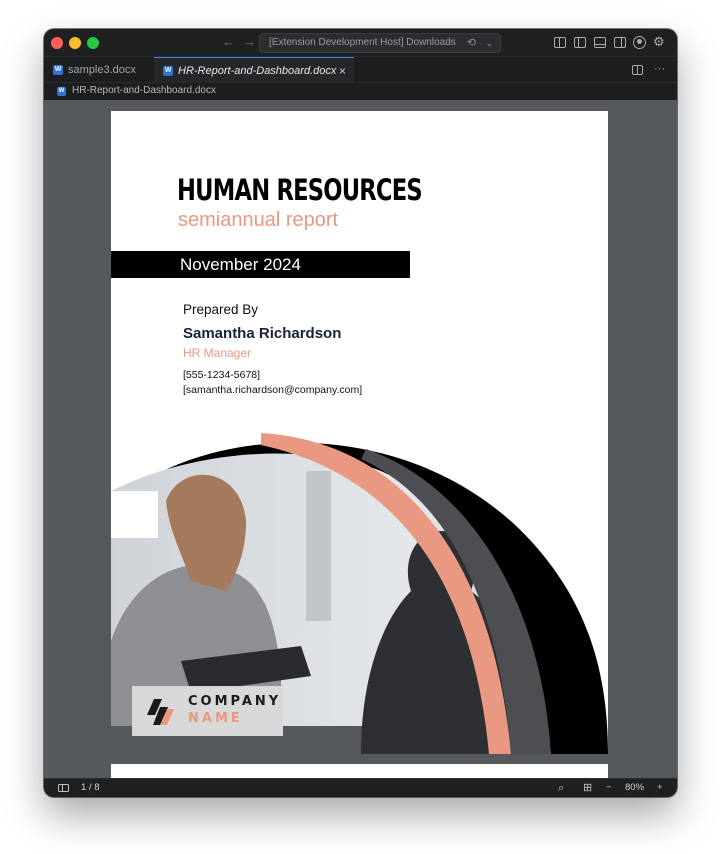 This screenshot has width=720, height=854. I want to click on more-actions-icon: ···, so click(659, 69).